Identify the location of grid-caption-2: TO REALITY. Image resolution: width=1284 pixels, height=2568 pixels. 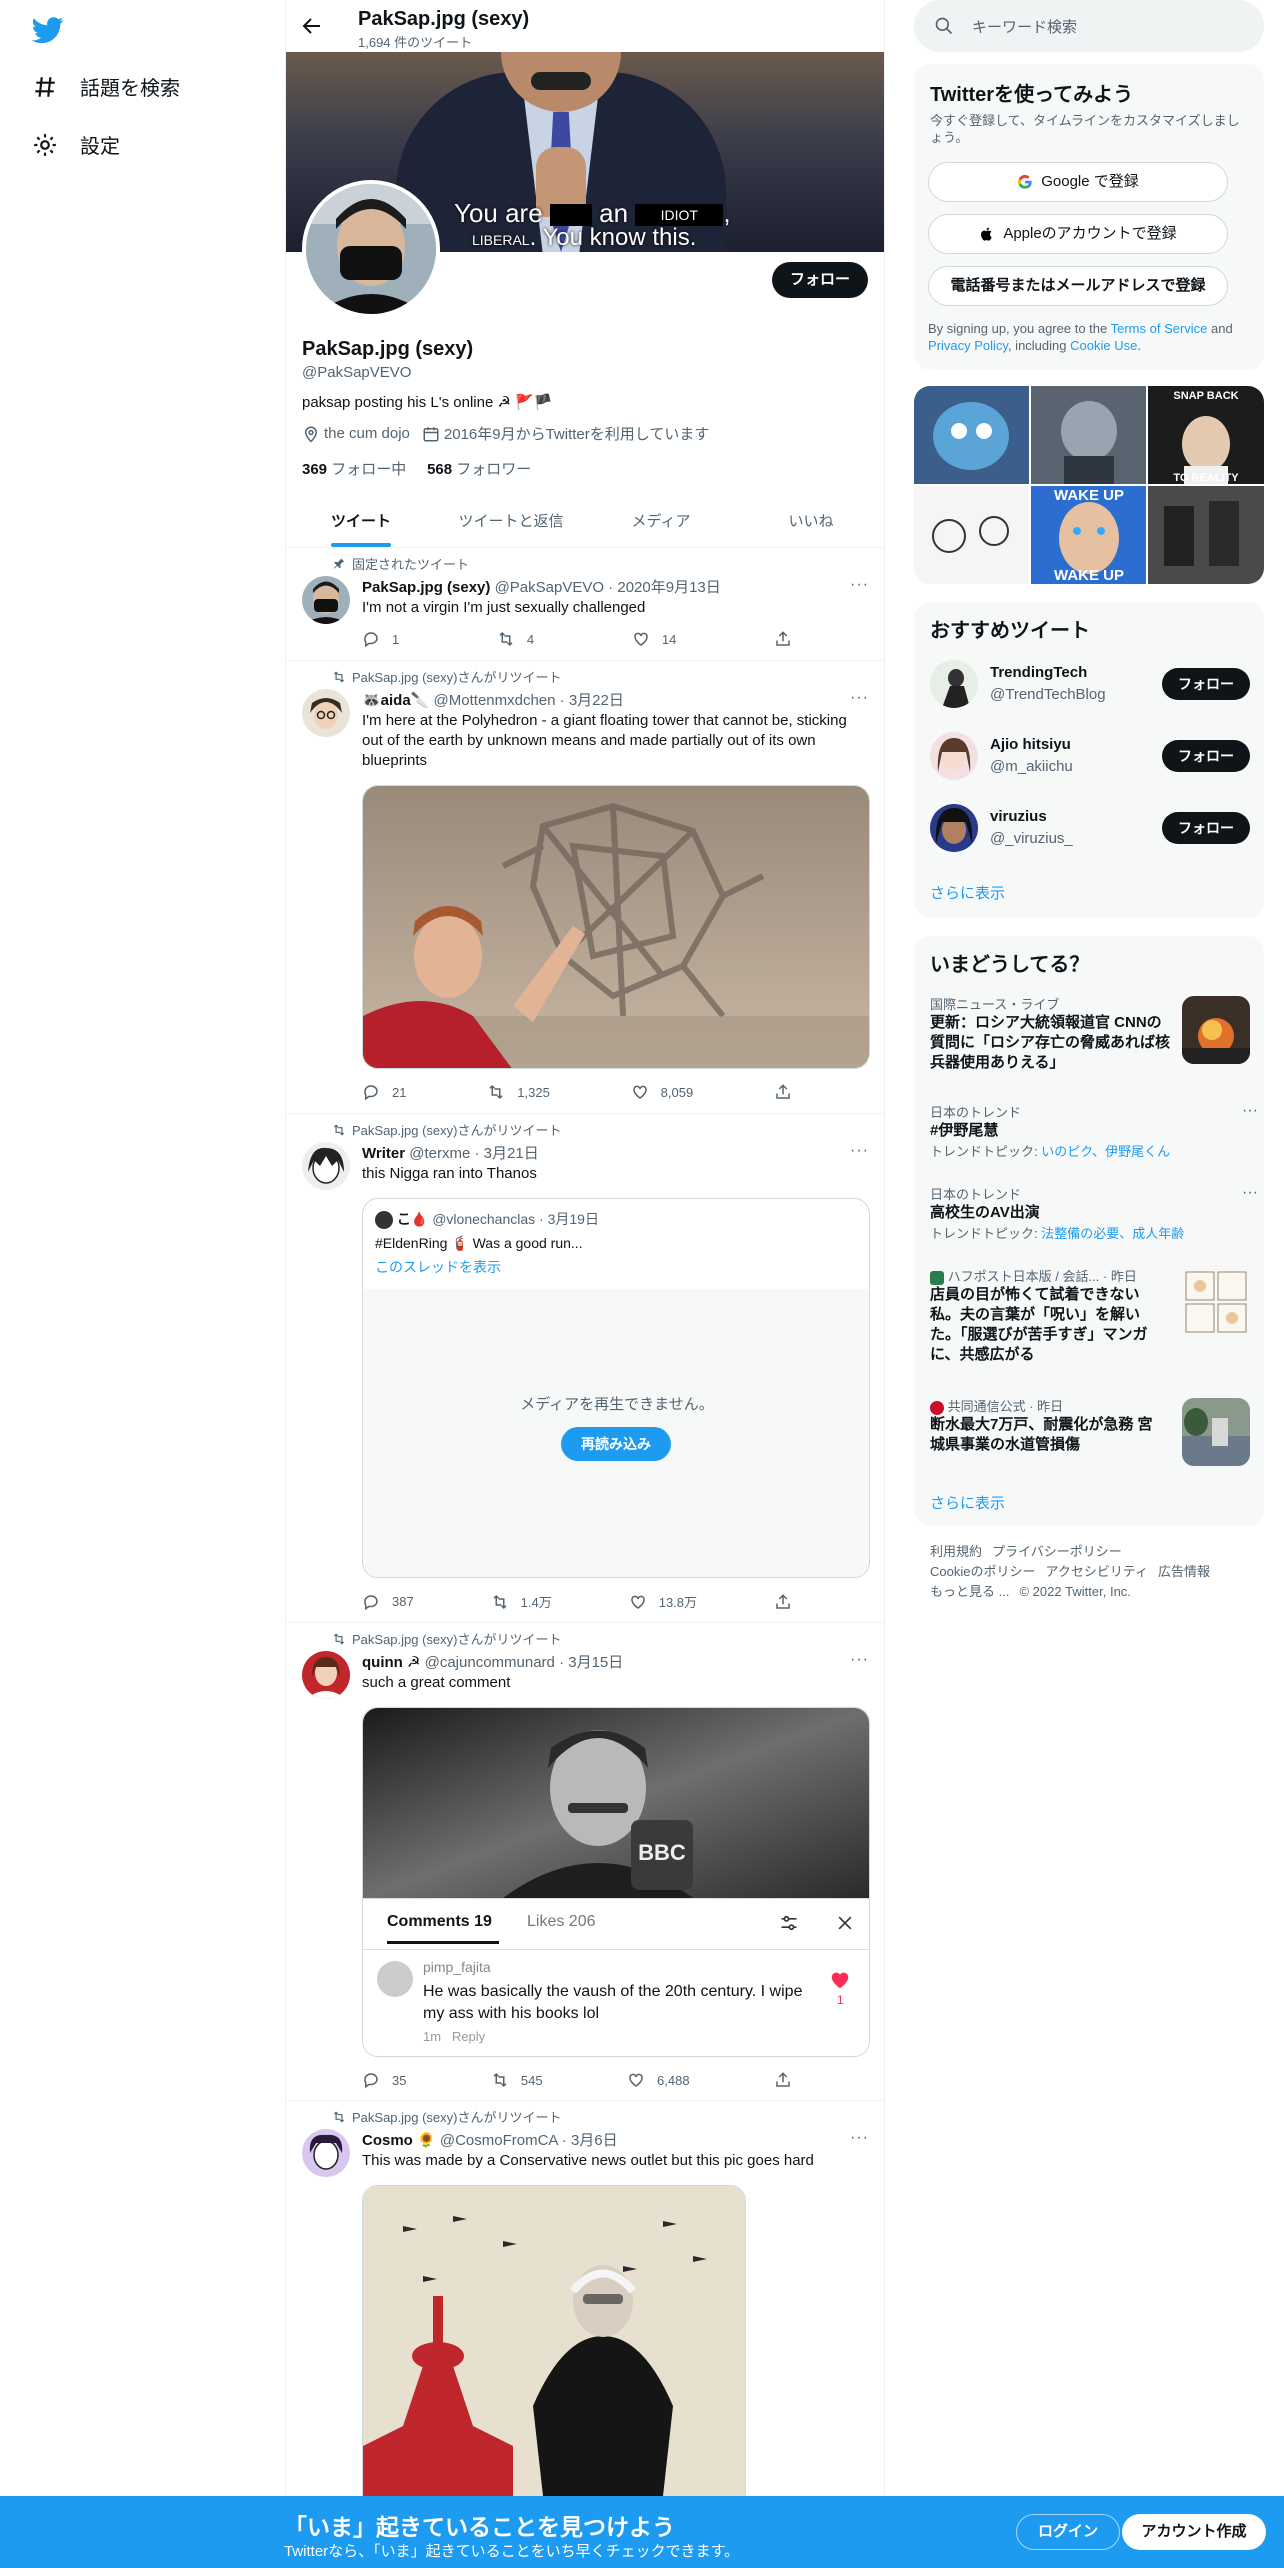
(1206, 478).